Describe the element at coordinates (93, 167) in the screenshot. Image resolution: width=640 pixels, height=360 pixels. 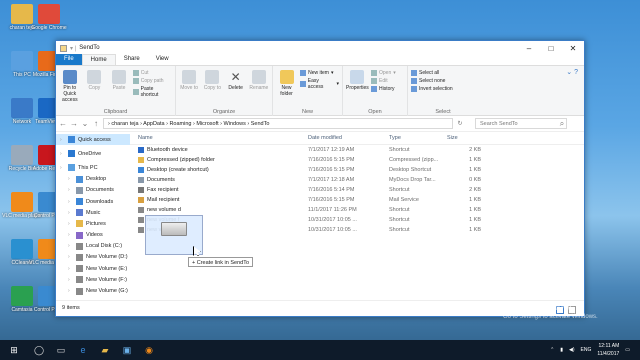
I see `nav-item: › This PC` at that location.